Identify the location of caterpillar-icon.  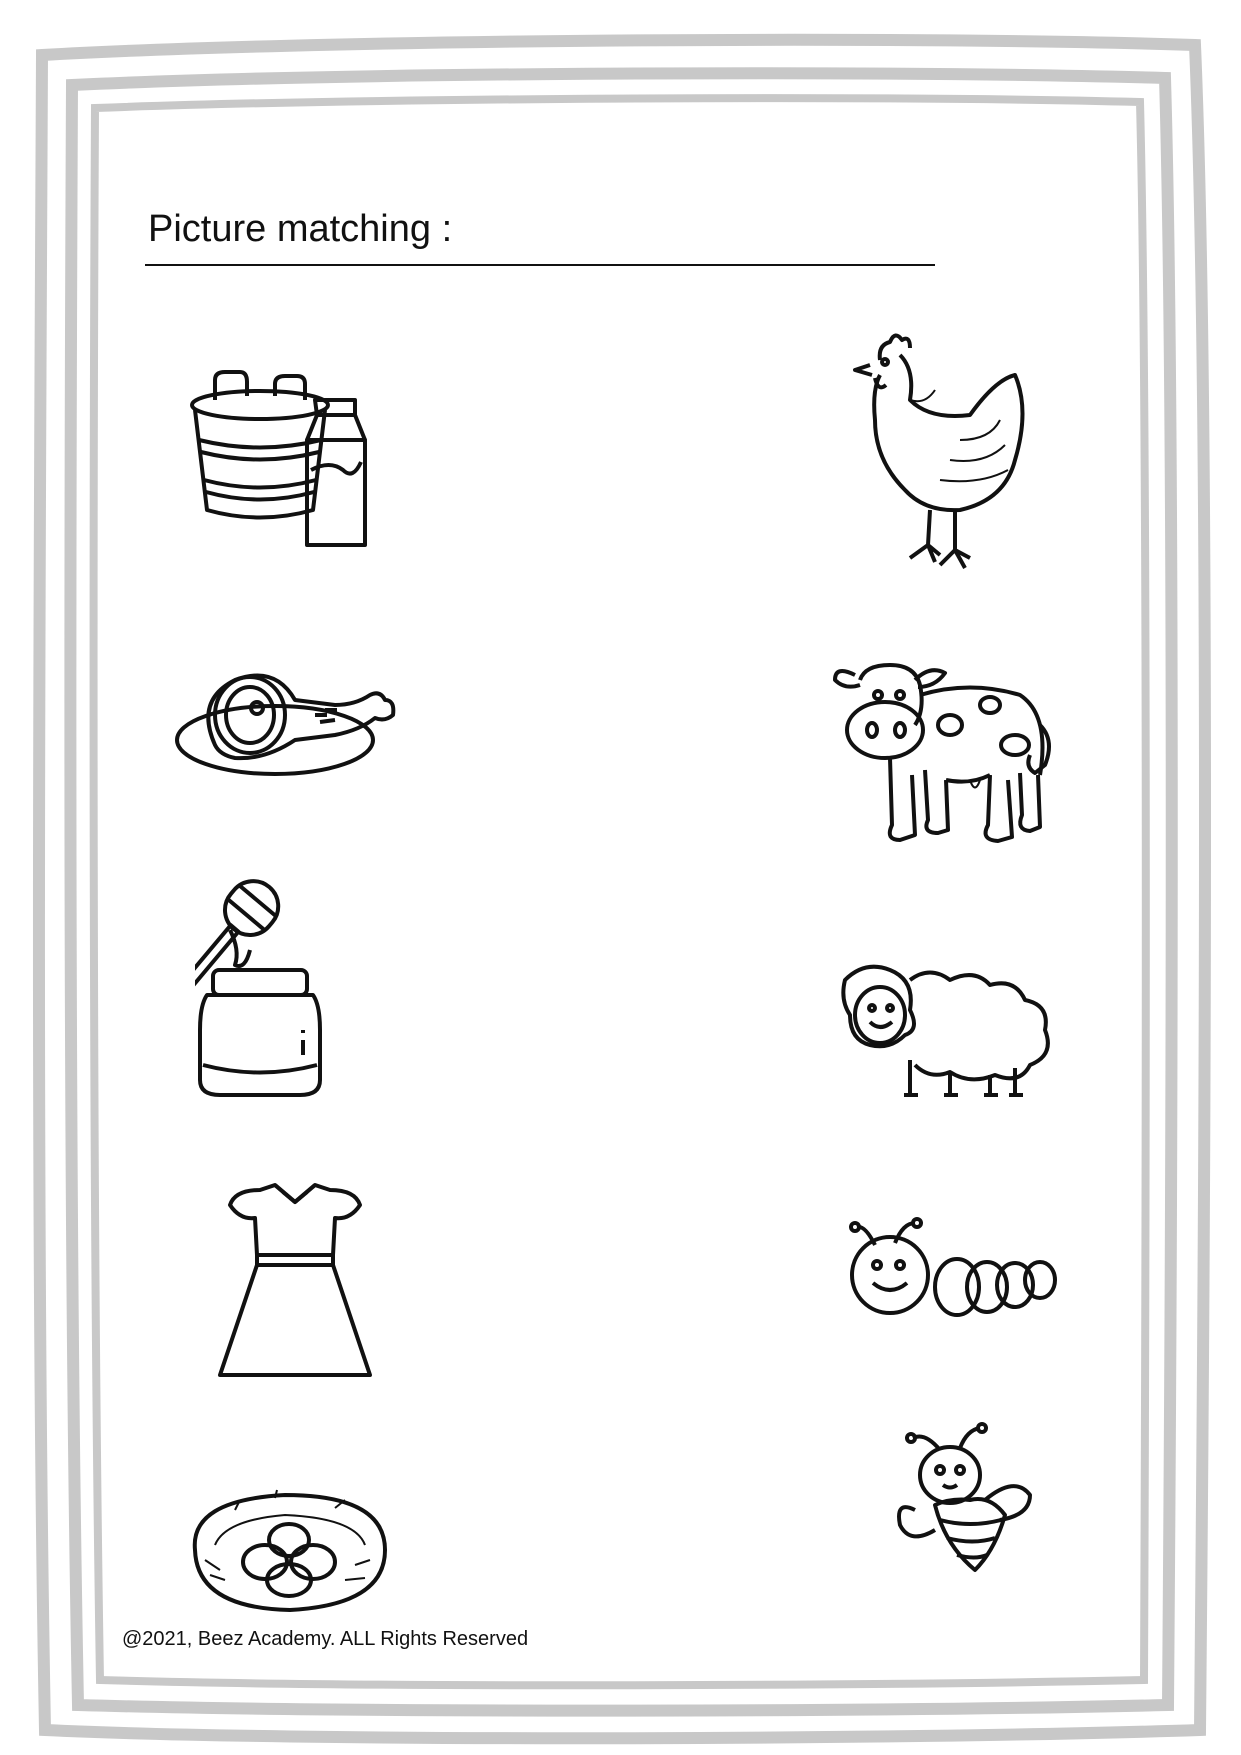
(952, 1270).